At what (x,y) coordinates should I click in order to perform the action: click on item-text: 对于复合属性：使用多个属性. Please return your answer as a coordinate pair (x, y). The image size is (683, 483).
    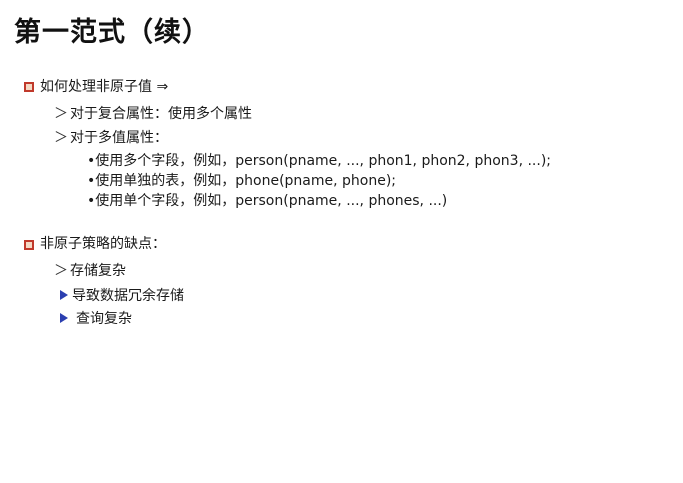
    Looking at the image, I should click on (161, 114).